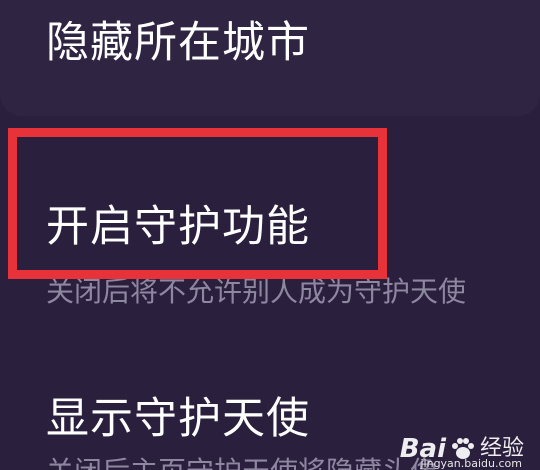 This screenshot has height=470, width=540. I want to click on setting-show-angel-desc: 关闭后主页守护天使将隐藏头像, so click(242, 464).